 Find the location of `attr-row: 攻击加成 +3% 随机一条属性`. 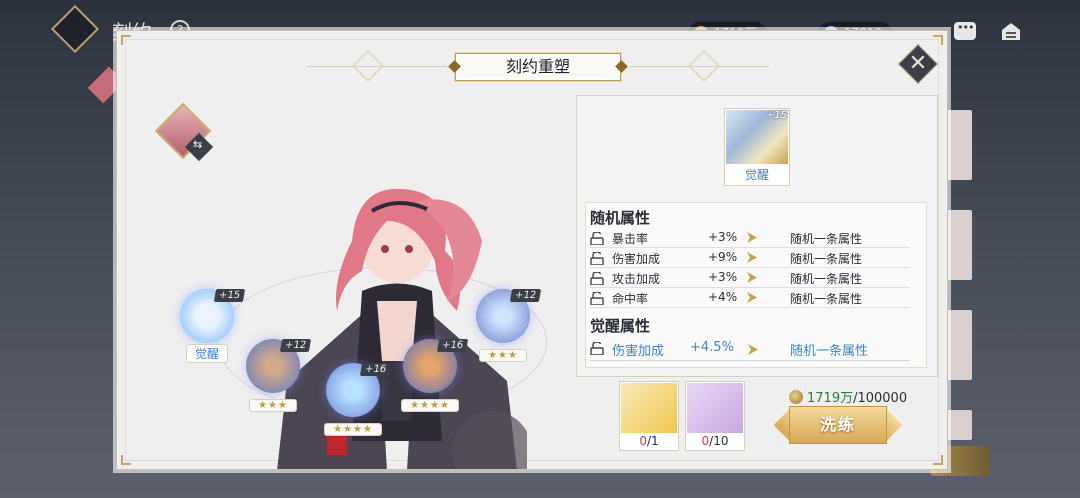

attr-row: 攻击加成 +3% 随机一条属性 is located at coordinates (750, 278).